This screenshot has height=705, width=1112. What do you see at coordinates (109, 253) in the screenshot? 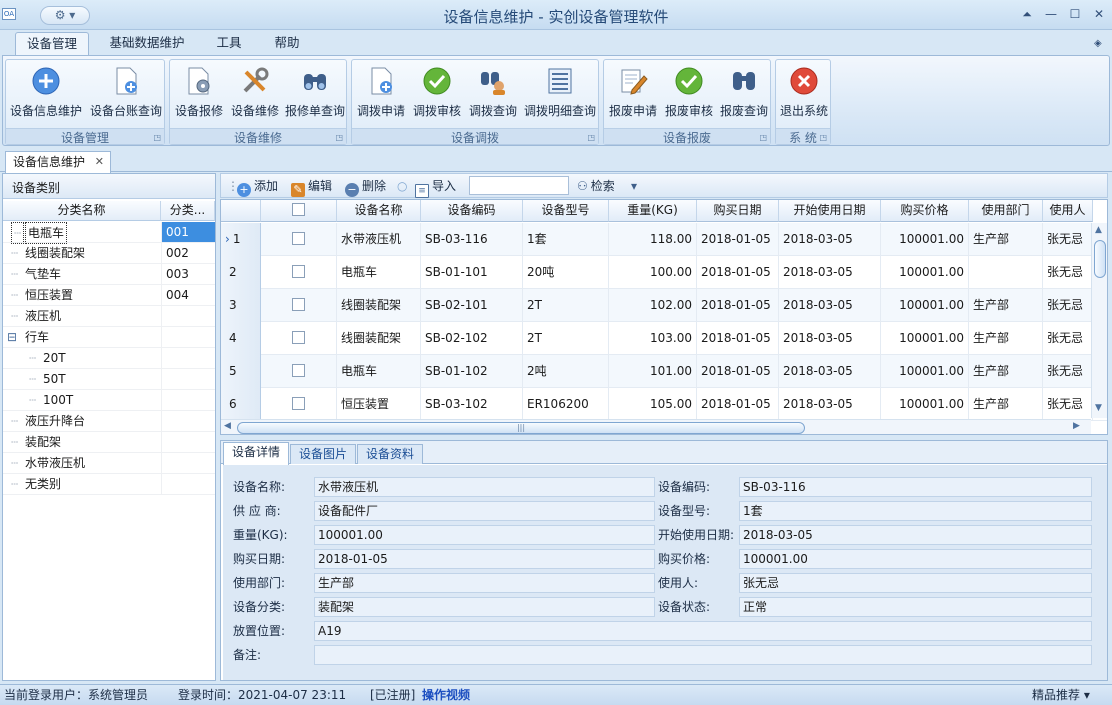
I see `tree-node: ┄ 线圈装配架 002` at bounding box center [109, 253].